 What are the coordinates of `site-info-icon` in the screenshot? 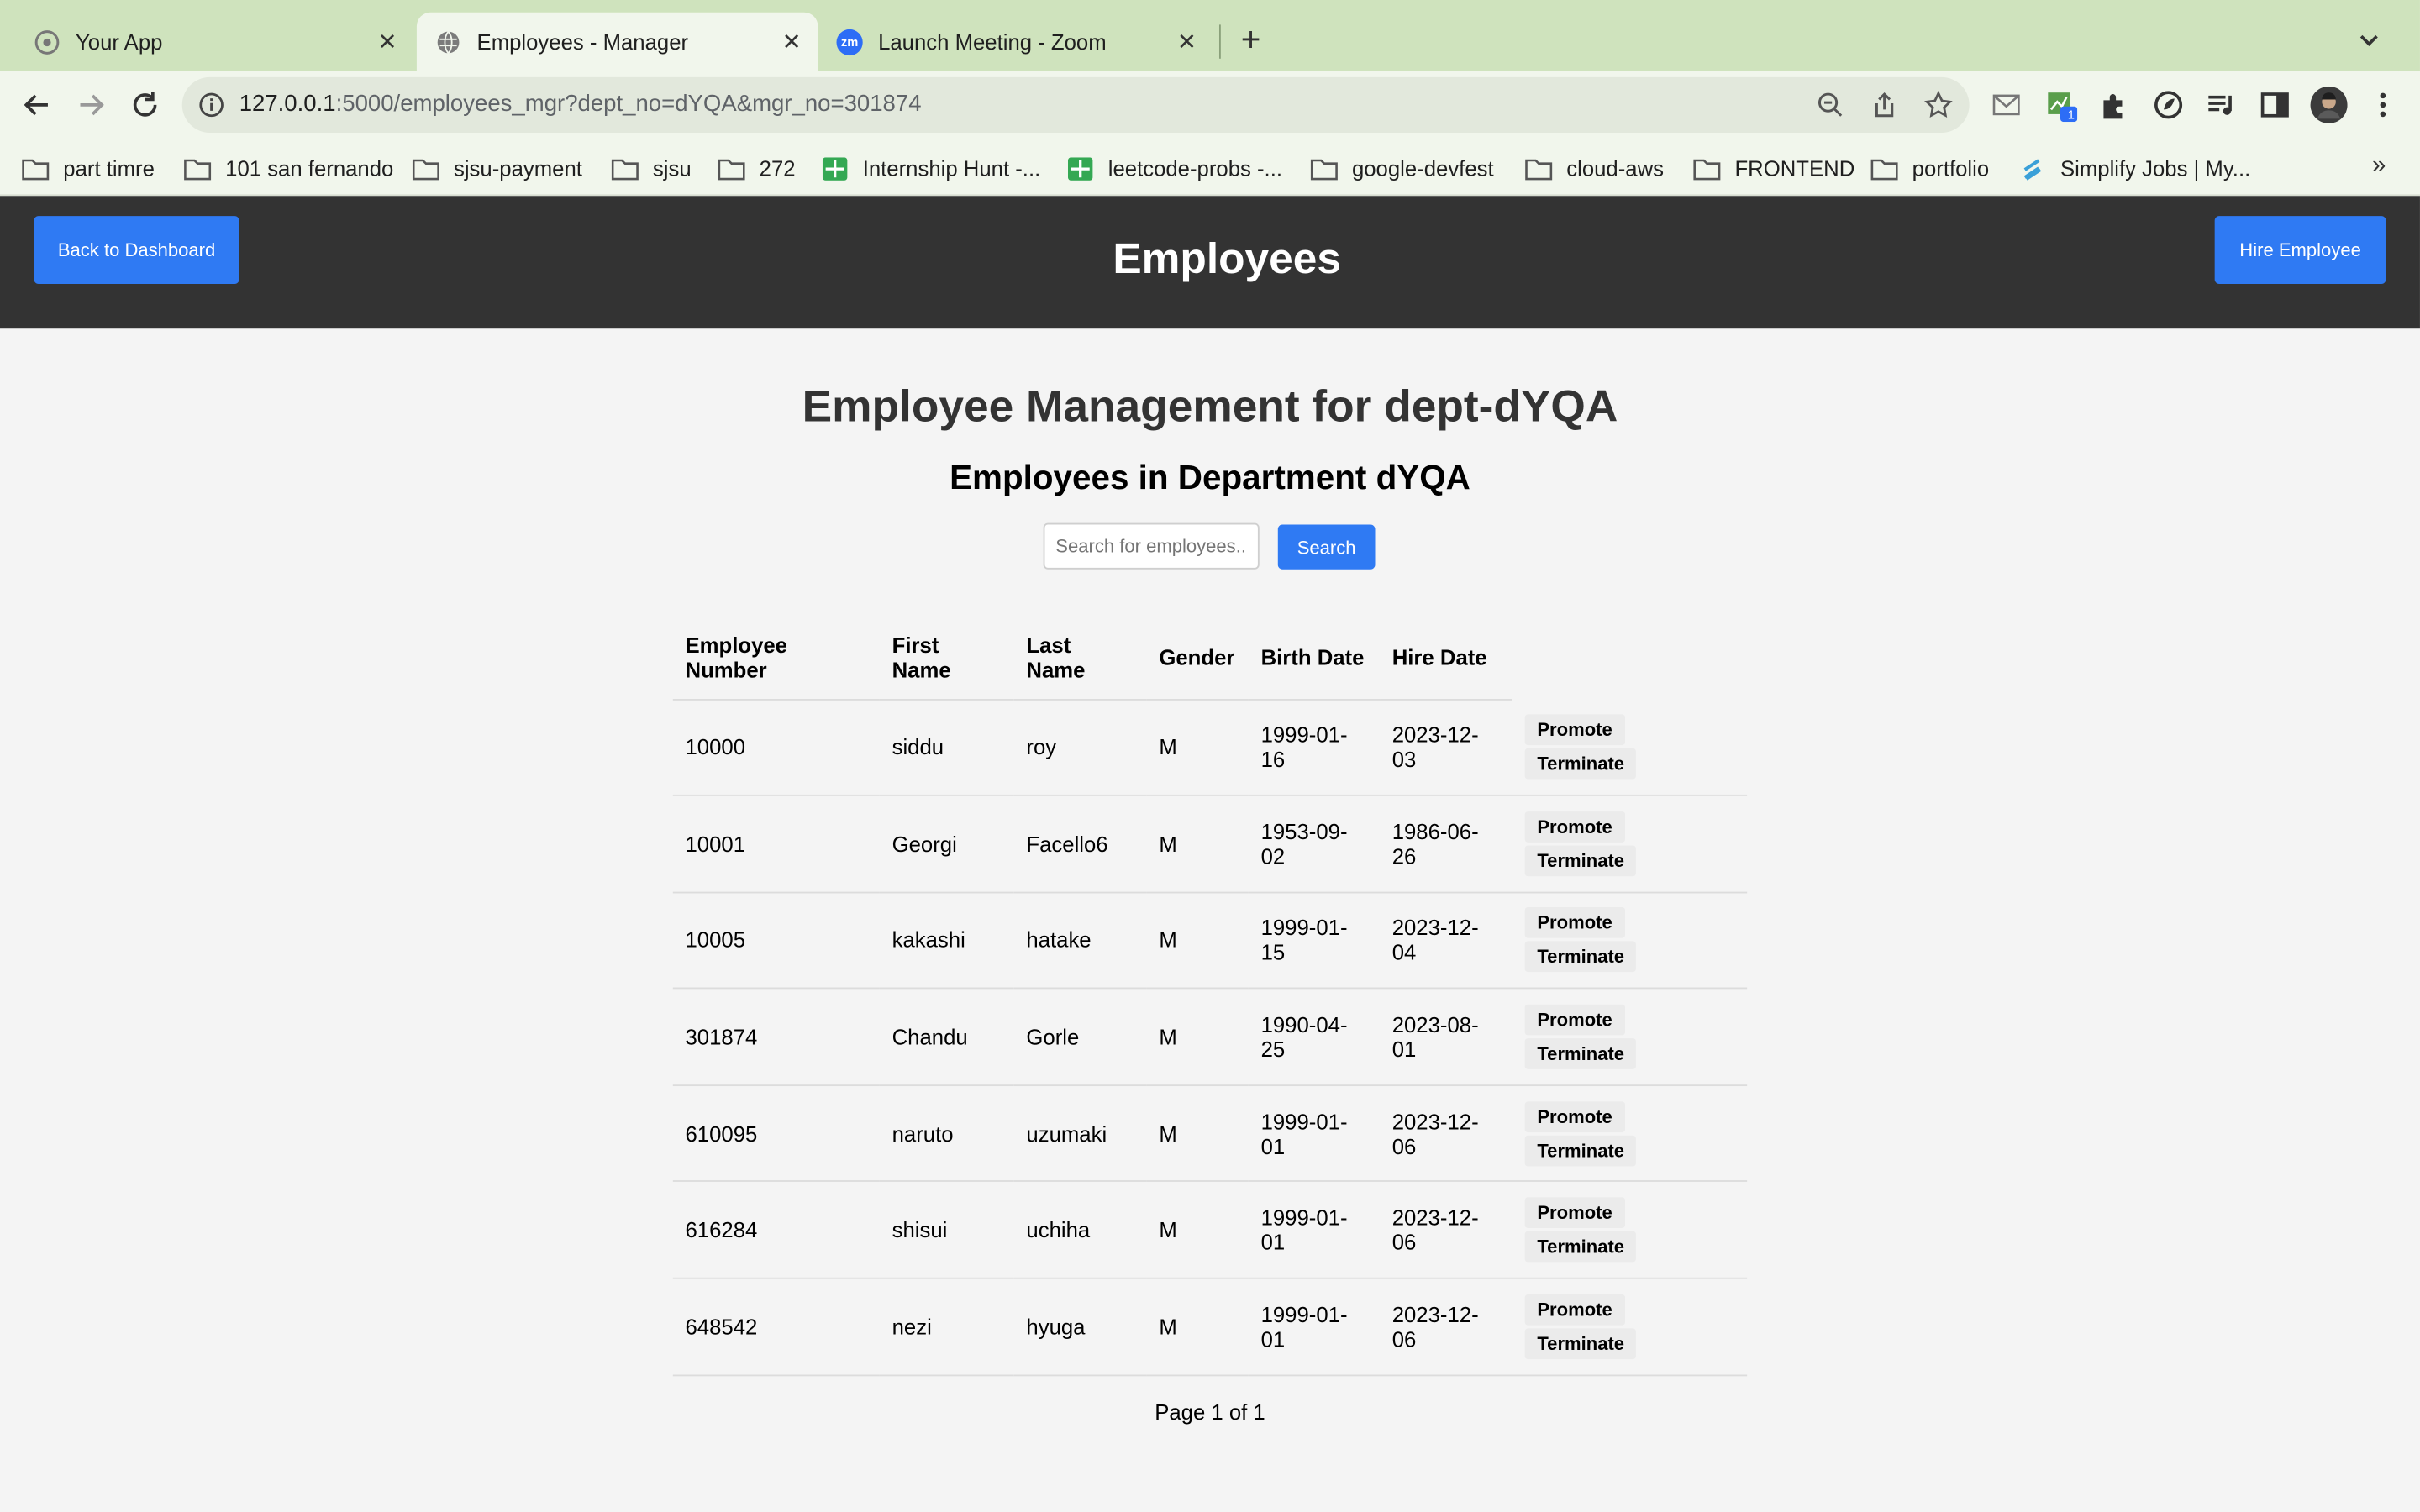 It's located at (211, 104).